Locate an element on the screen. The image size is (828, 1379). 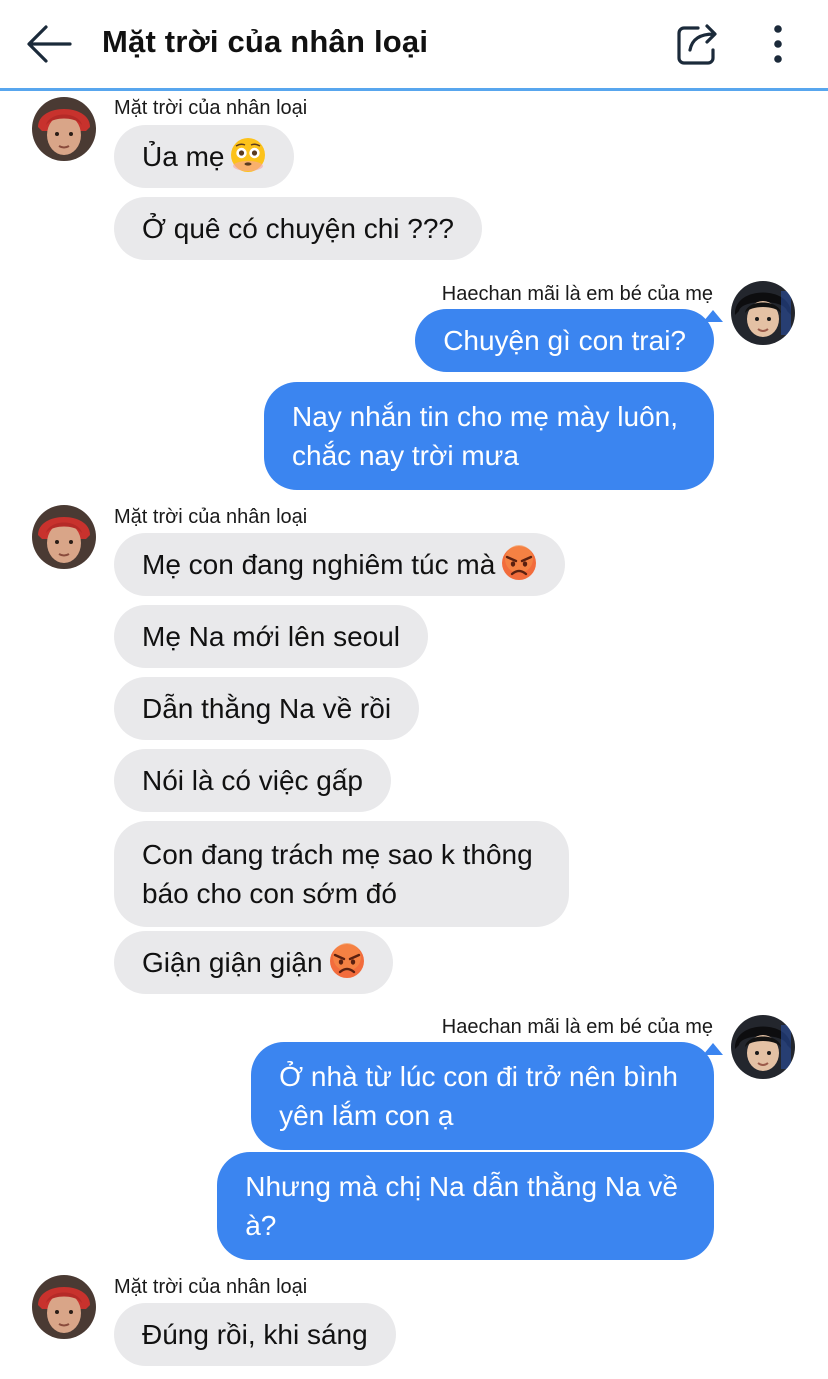
message-text-line: Con đang trách mẹ sao k thông is located at coordinates (337, 854).